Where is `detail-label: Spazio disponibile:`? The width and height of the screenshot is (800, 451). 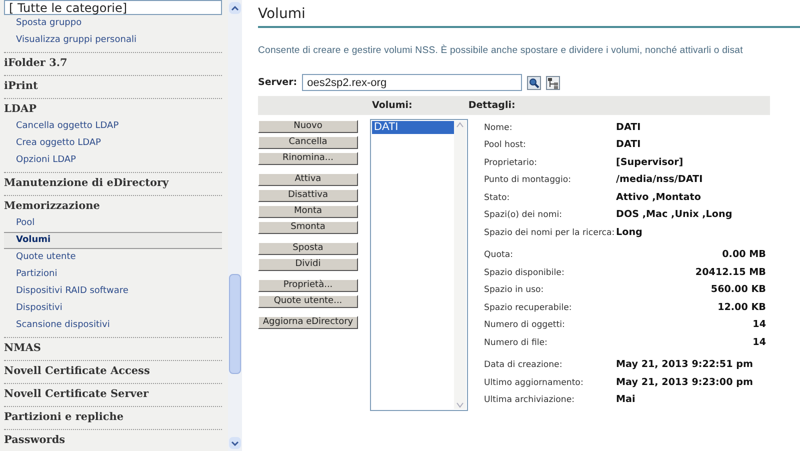 detail-label: Spazio disponibile: is located at coordinates (525, 273).